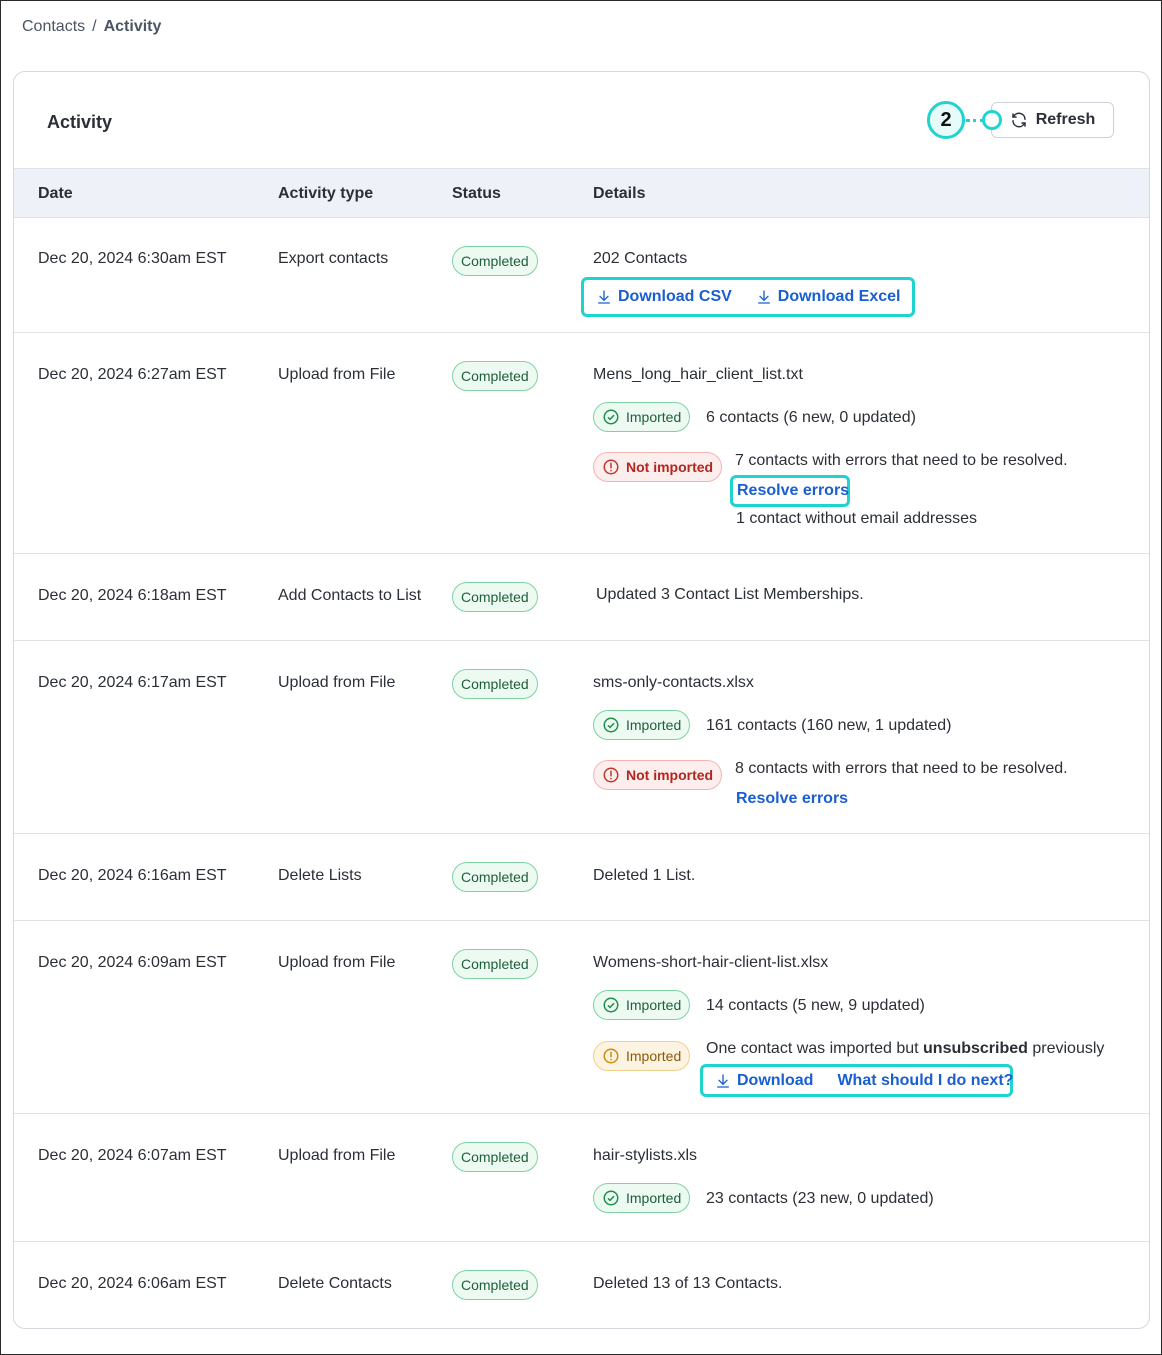 The width and height of the screenshot is (1162, 1355). Describe the element at coordinates (829, 725) in the screenshot. I see `imported-summary: 161 contacts (160 new, 1 updated)` at that location.